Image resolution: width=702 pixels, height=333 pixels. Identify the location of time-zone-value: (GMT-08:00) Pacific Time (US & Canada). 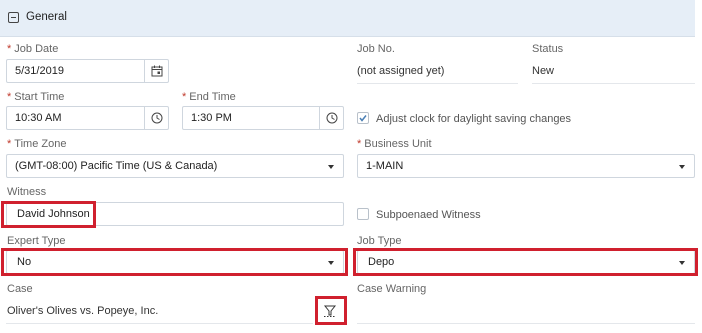
(116, 166).